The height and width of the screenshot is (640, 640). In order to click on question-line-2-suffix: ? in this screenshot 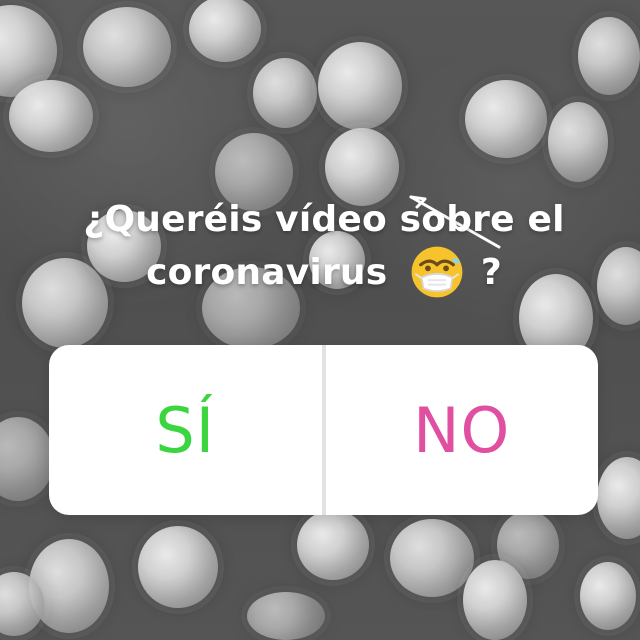, I will do `click(491, 272)`.